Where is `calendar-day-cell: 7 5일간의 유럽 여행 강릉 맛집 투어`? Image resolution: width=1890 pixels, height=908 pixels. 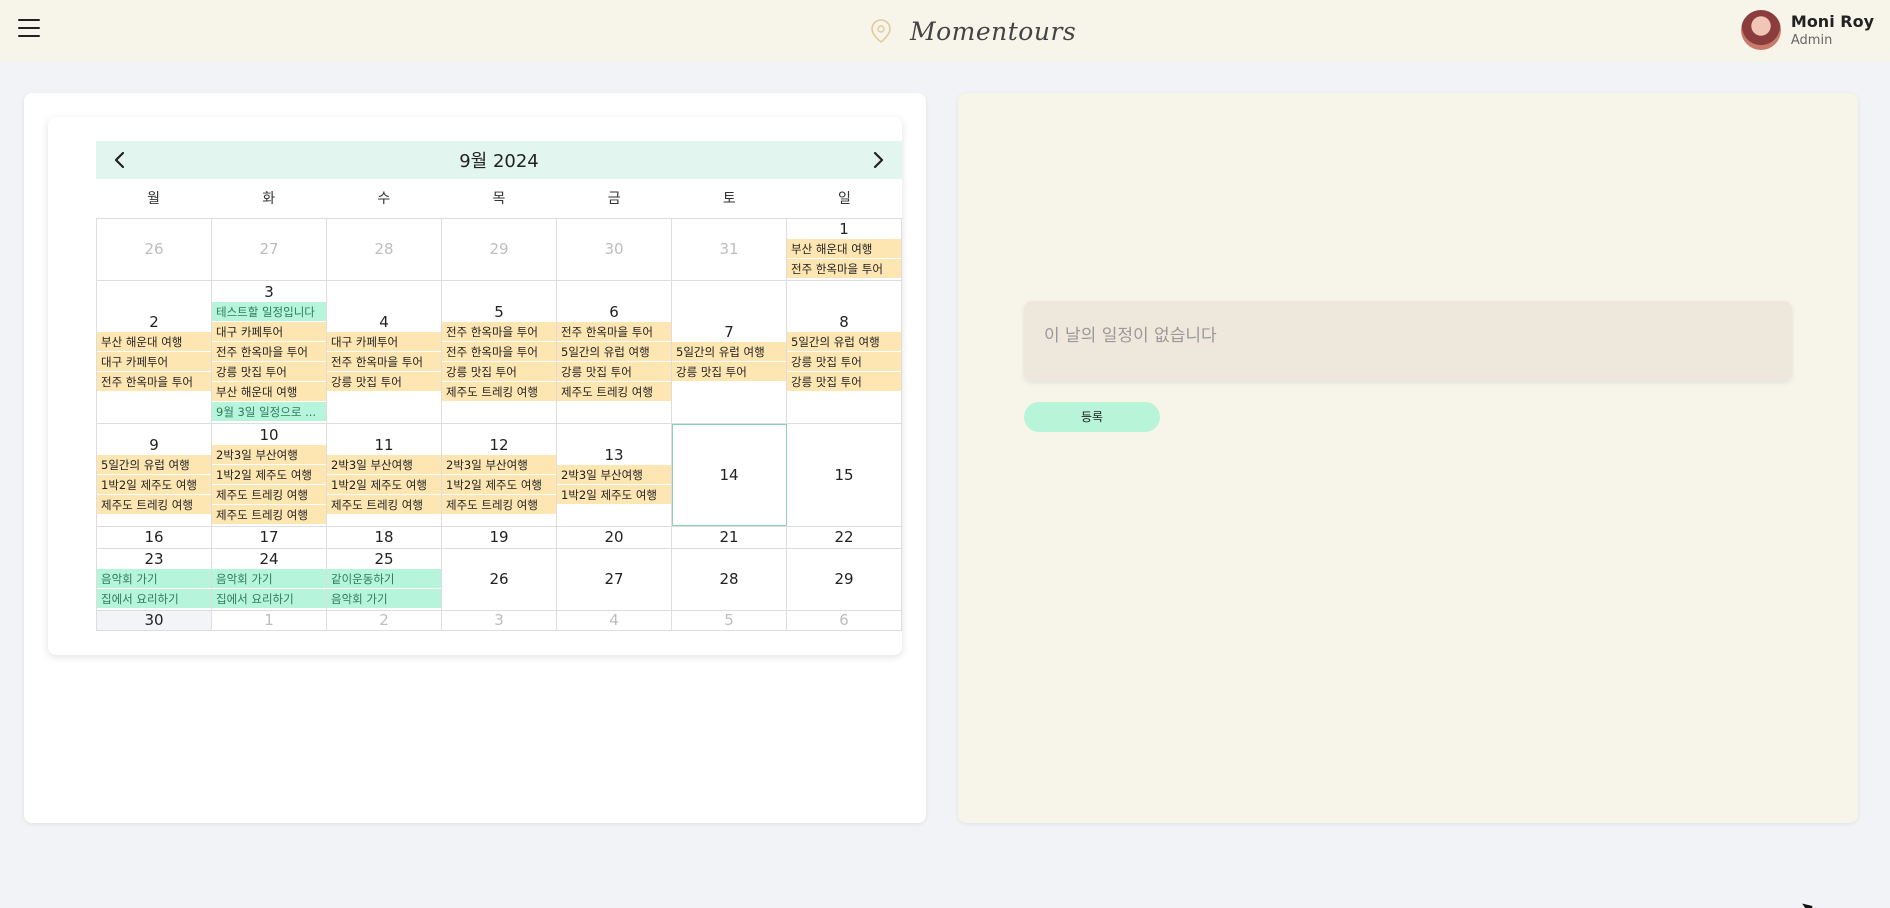 calendar-day-cell: 7 5일간의 유럽 여행 강릉 맛집 투어 is located at coordinates (729, 352).